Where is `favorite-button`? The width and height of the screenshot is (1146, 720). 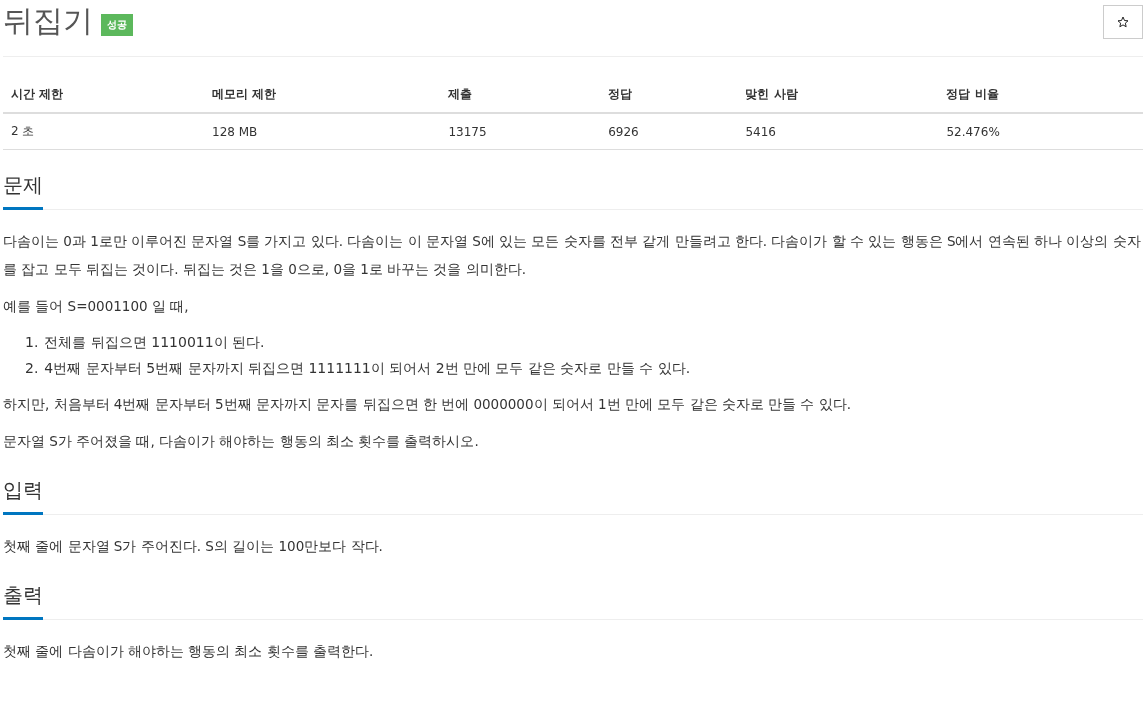 favorite-button is located at coordinates (1123, 22).